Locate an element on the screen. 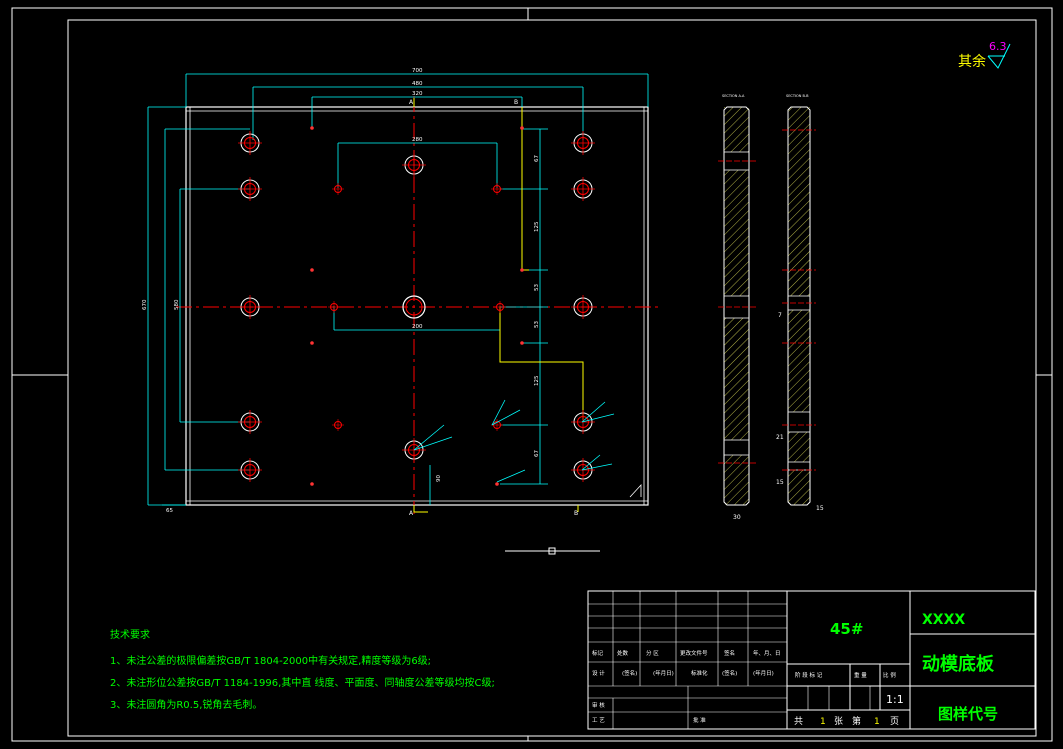 The height and width of the screenshot is (749, 1063). tb-sheets: 共 1 张 第 1 页 is located at coordinates (846, 721).